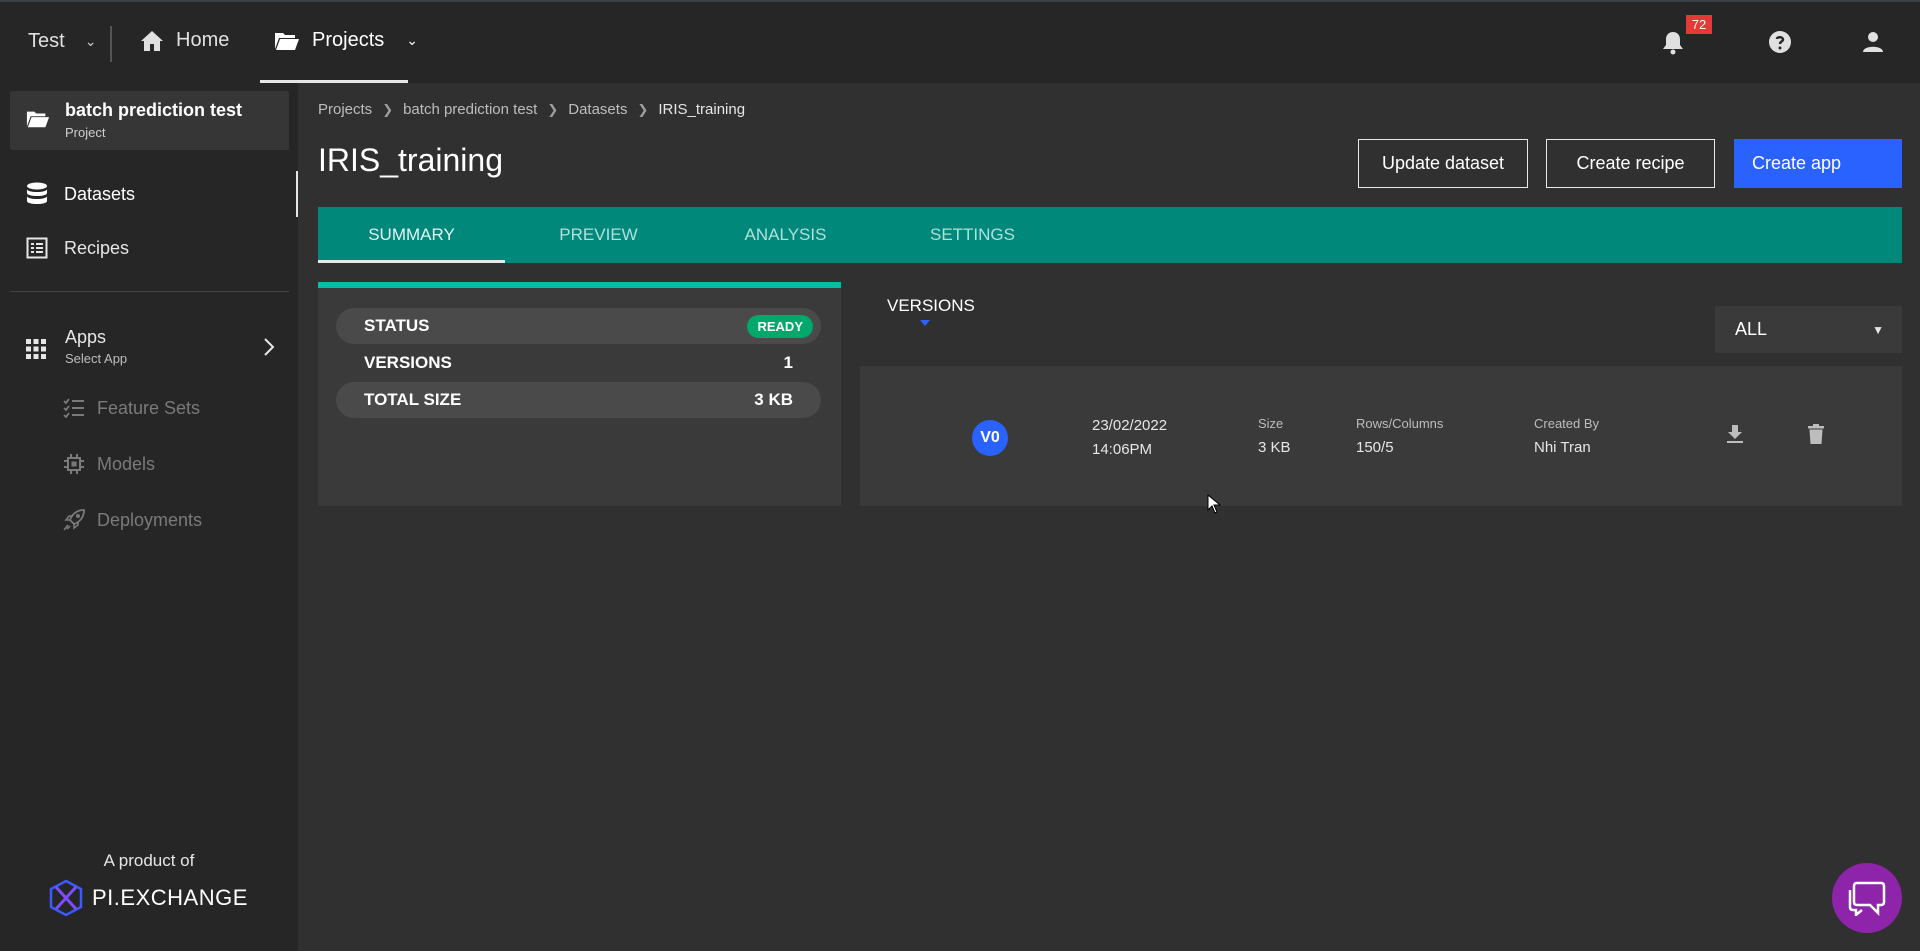  I want to click on notification-badge: 72, so click(1699, 24).